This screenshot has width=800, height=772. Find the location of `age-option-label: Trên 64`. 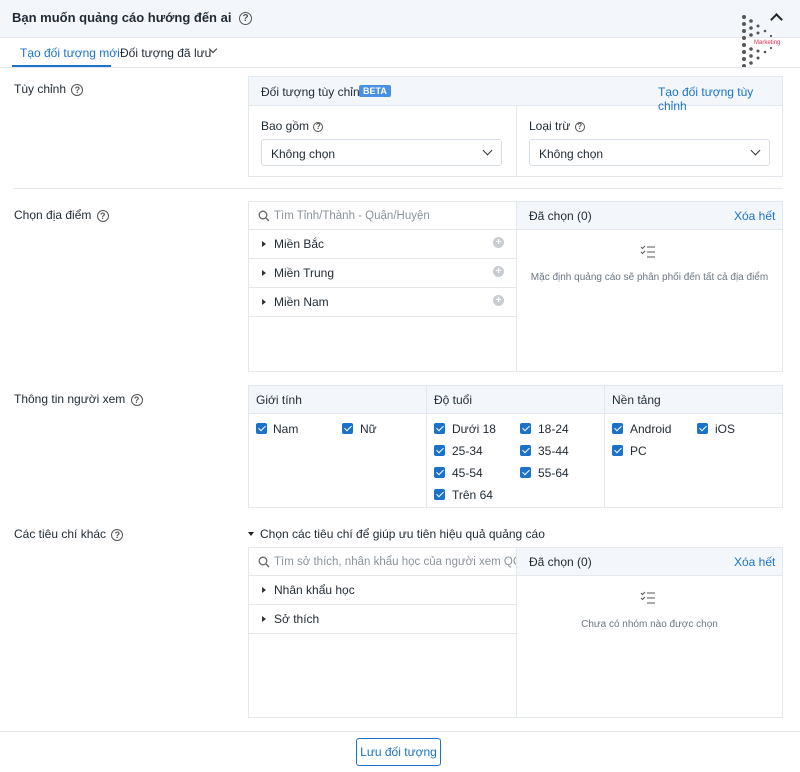

age-option-label: Trên 64 is located at coordinates (472, 495).